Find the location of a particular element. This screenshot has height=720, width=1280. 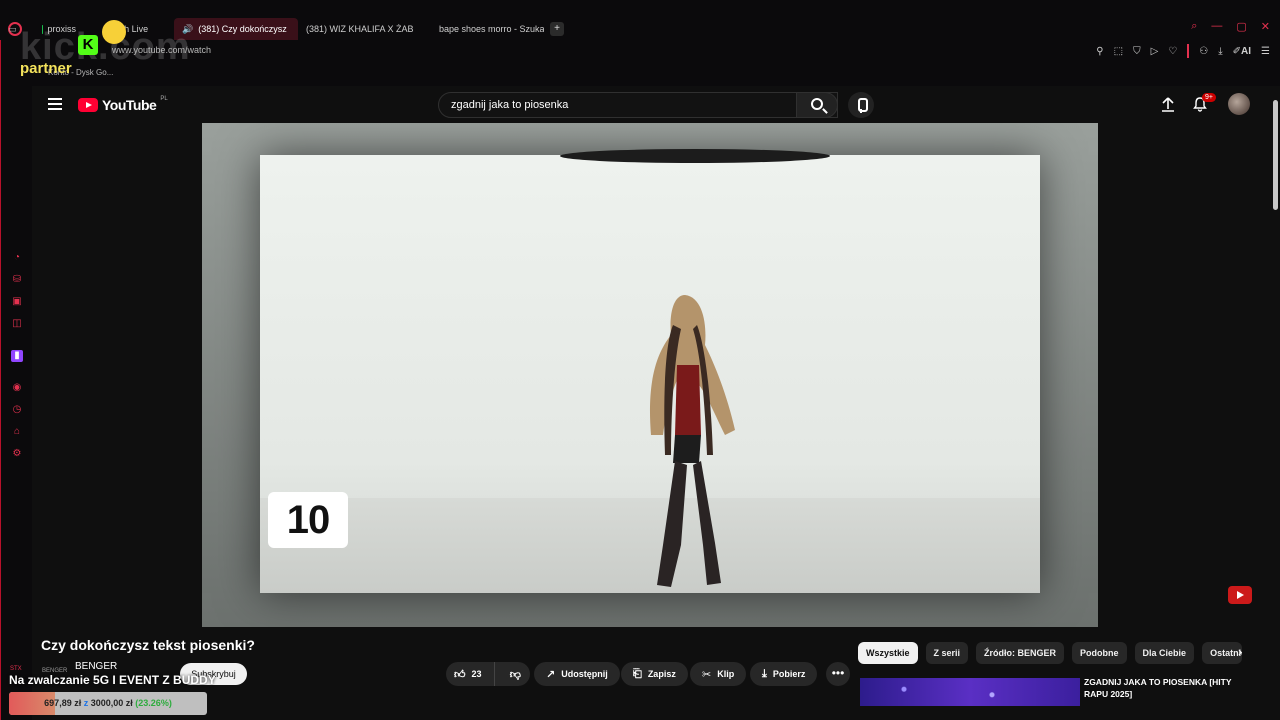

search-button is located at coordinates (817, 105).